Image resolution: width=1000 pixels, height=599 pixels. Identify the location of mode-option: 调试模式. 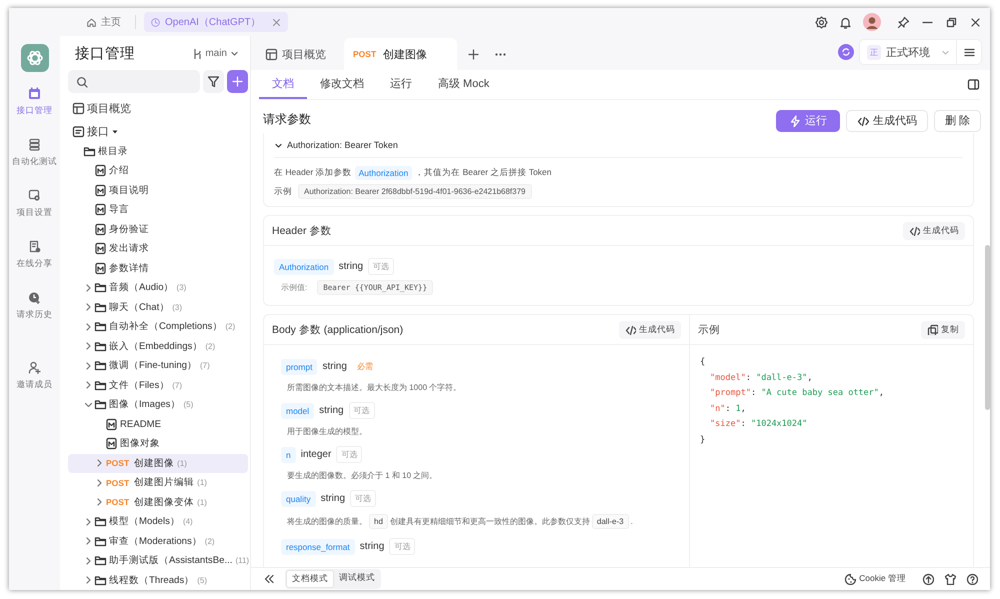
(357, 579).